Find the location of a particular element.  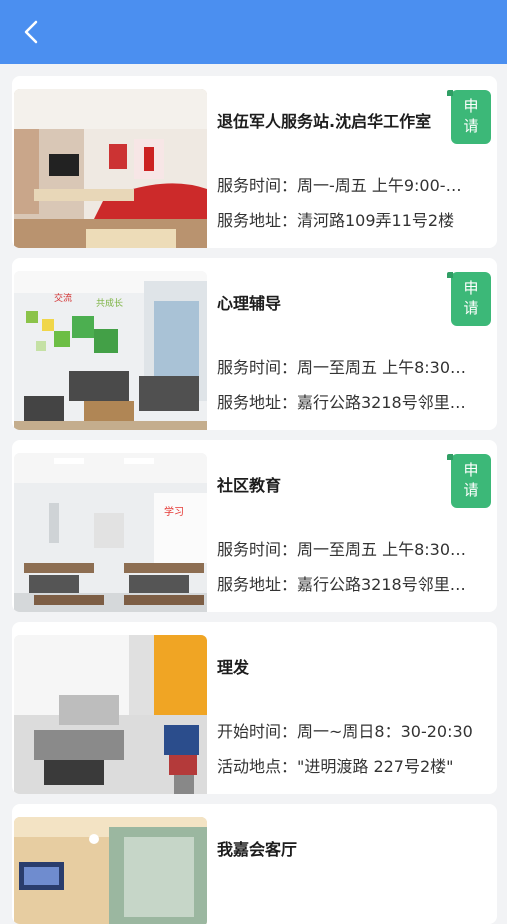

svg-text: 学习 is located at coordinates (174, 511).